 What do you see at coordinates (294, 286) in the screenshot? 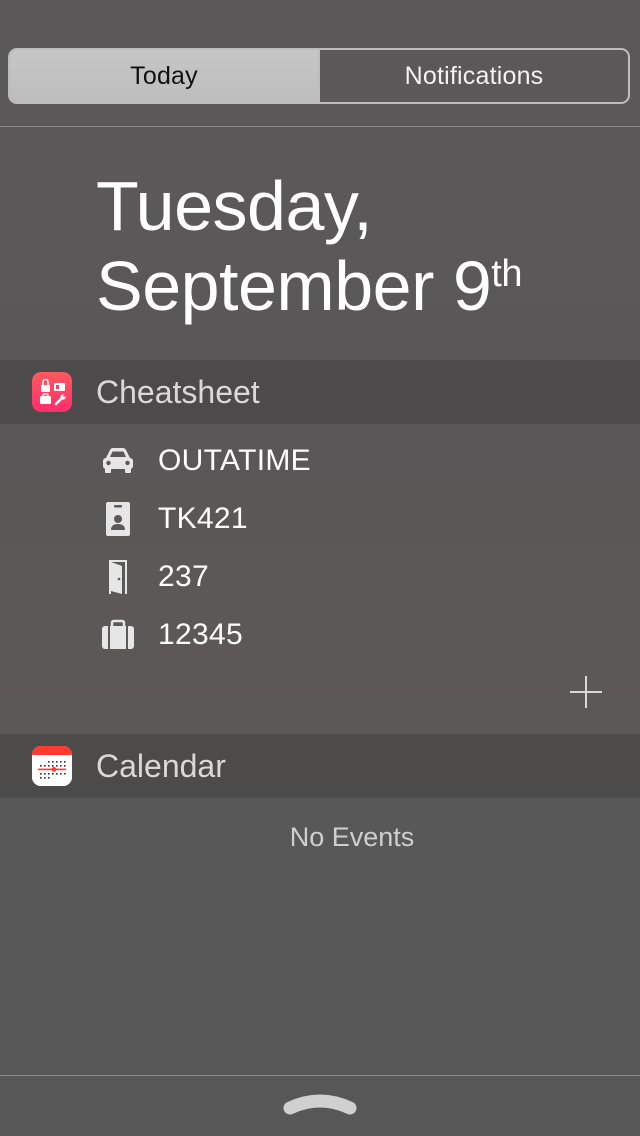
I see `date-month-day-text: September 9` at bounding box center [294, 286].